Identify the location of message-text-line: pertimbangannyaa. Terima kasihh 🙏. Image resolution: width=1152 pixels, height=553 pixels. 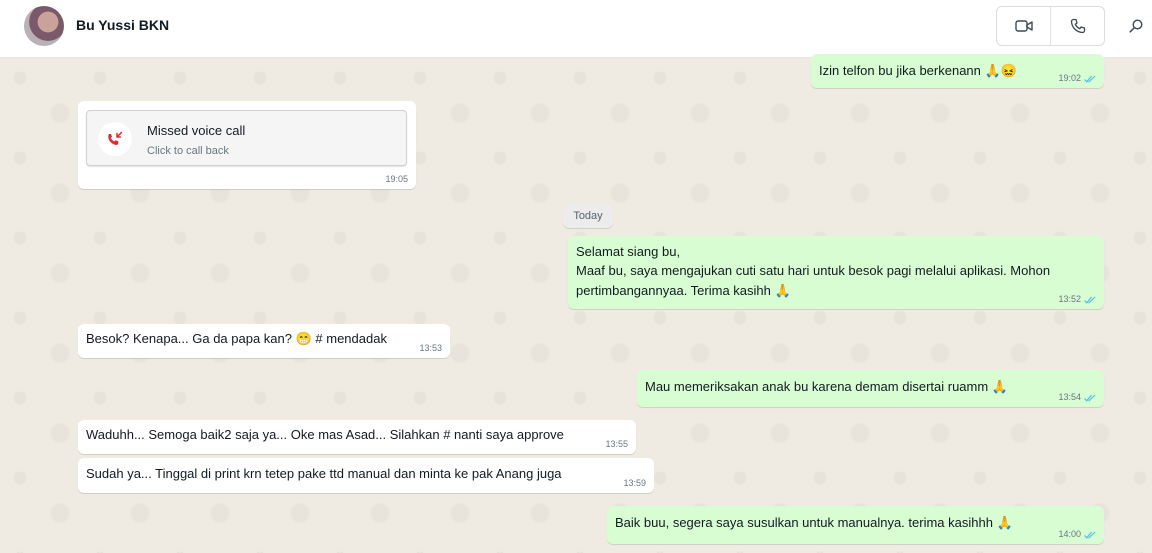
(683, 290).